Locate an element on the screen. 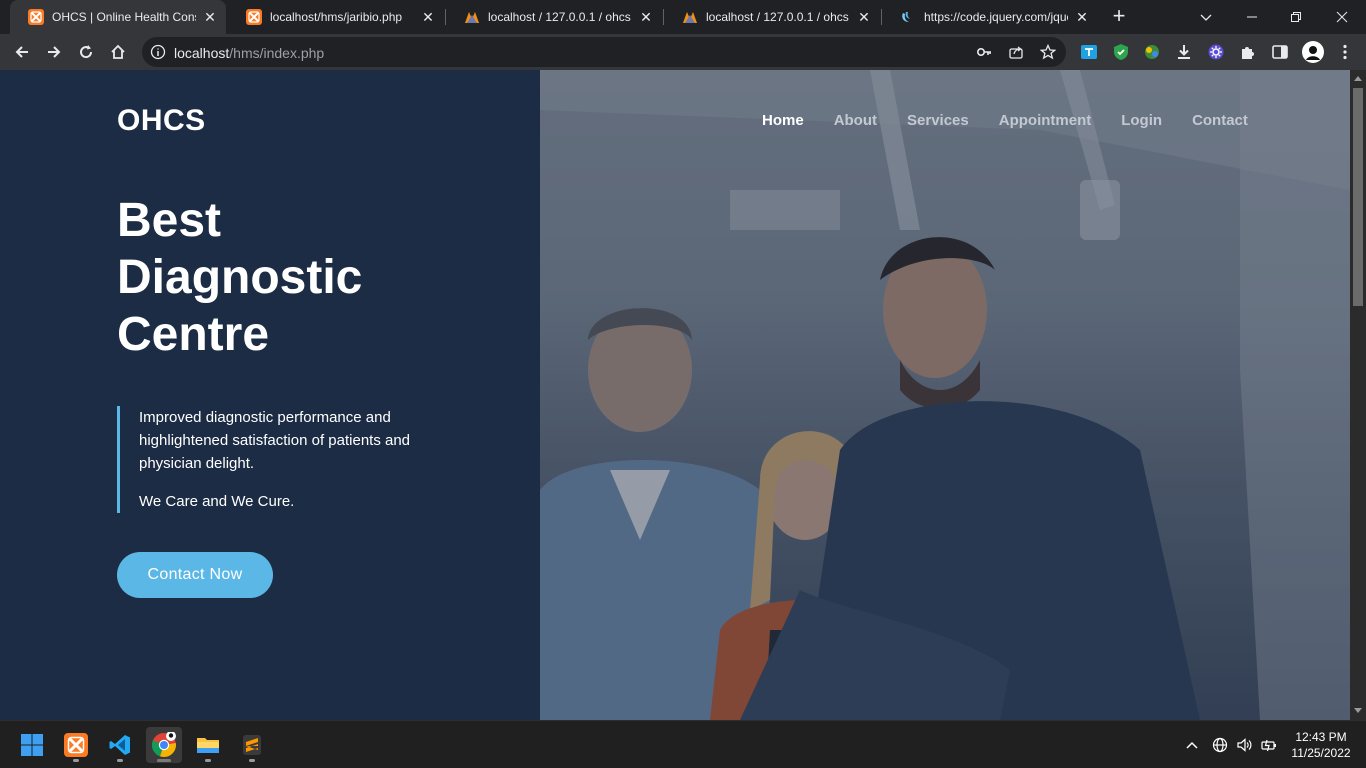 This screenshot has width=1366, height=768. side-panel-icon is located at coordinates (1280, 52).